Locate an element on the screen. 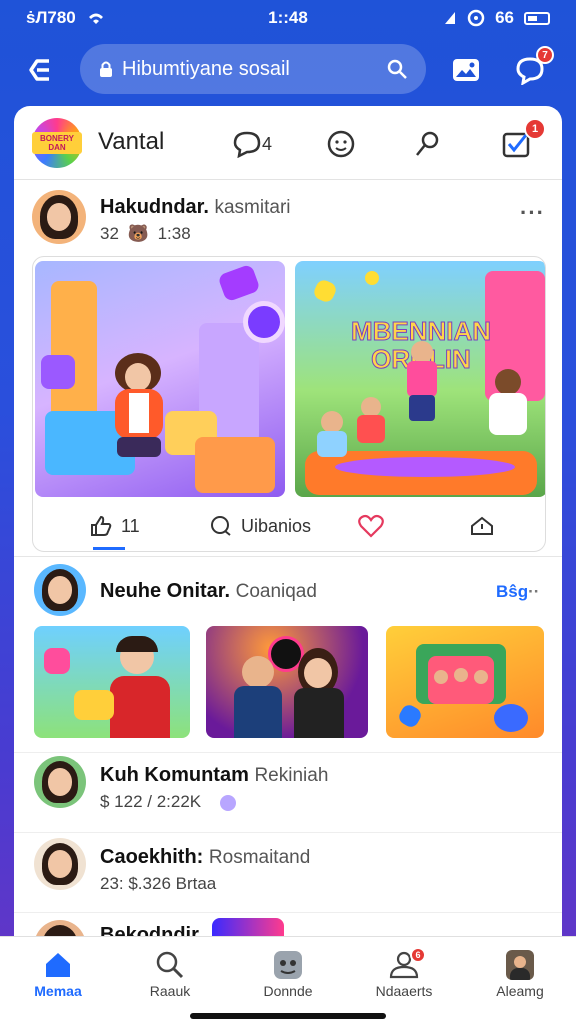 The height and width of the screenshot is (1024, 576). comment-count: 4 is located at coordinates (266, 143).